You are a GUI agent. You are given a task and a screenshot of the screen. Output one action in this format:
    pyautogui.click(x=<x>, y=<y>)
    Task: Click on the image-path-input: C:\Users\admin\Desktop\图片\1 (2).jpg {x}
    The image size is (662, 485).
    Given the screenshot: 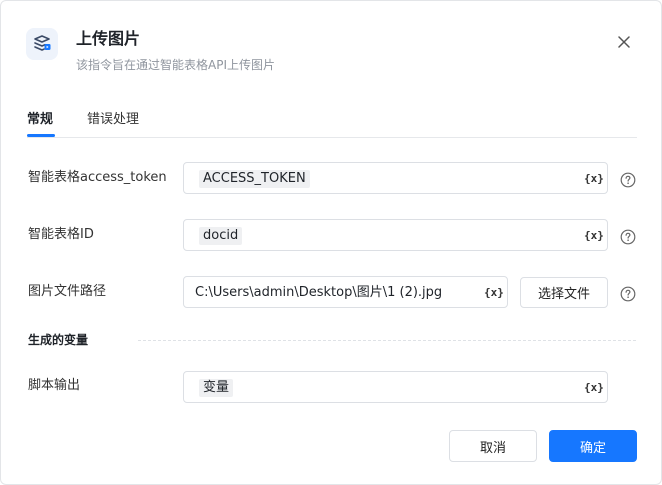 What is the action you would take?
    pyautogui.click(x=345, y=292)
    